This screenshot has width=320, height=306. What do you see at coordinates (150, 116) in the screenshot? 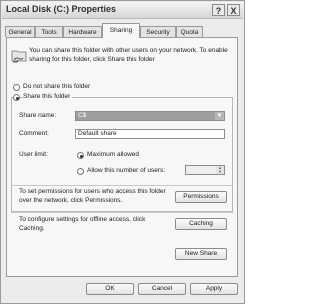
I see `share-name-dropdown: C$ ▼` at bounding box center [150, 116].